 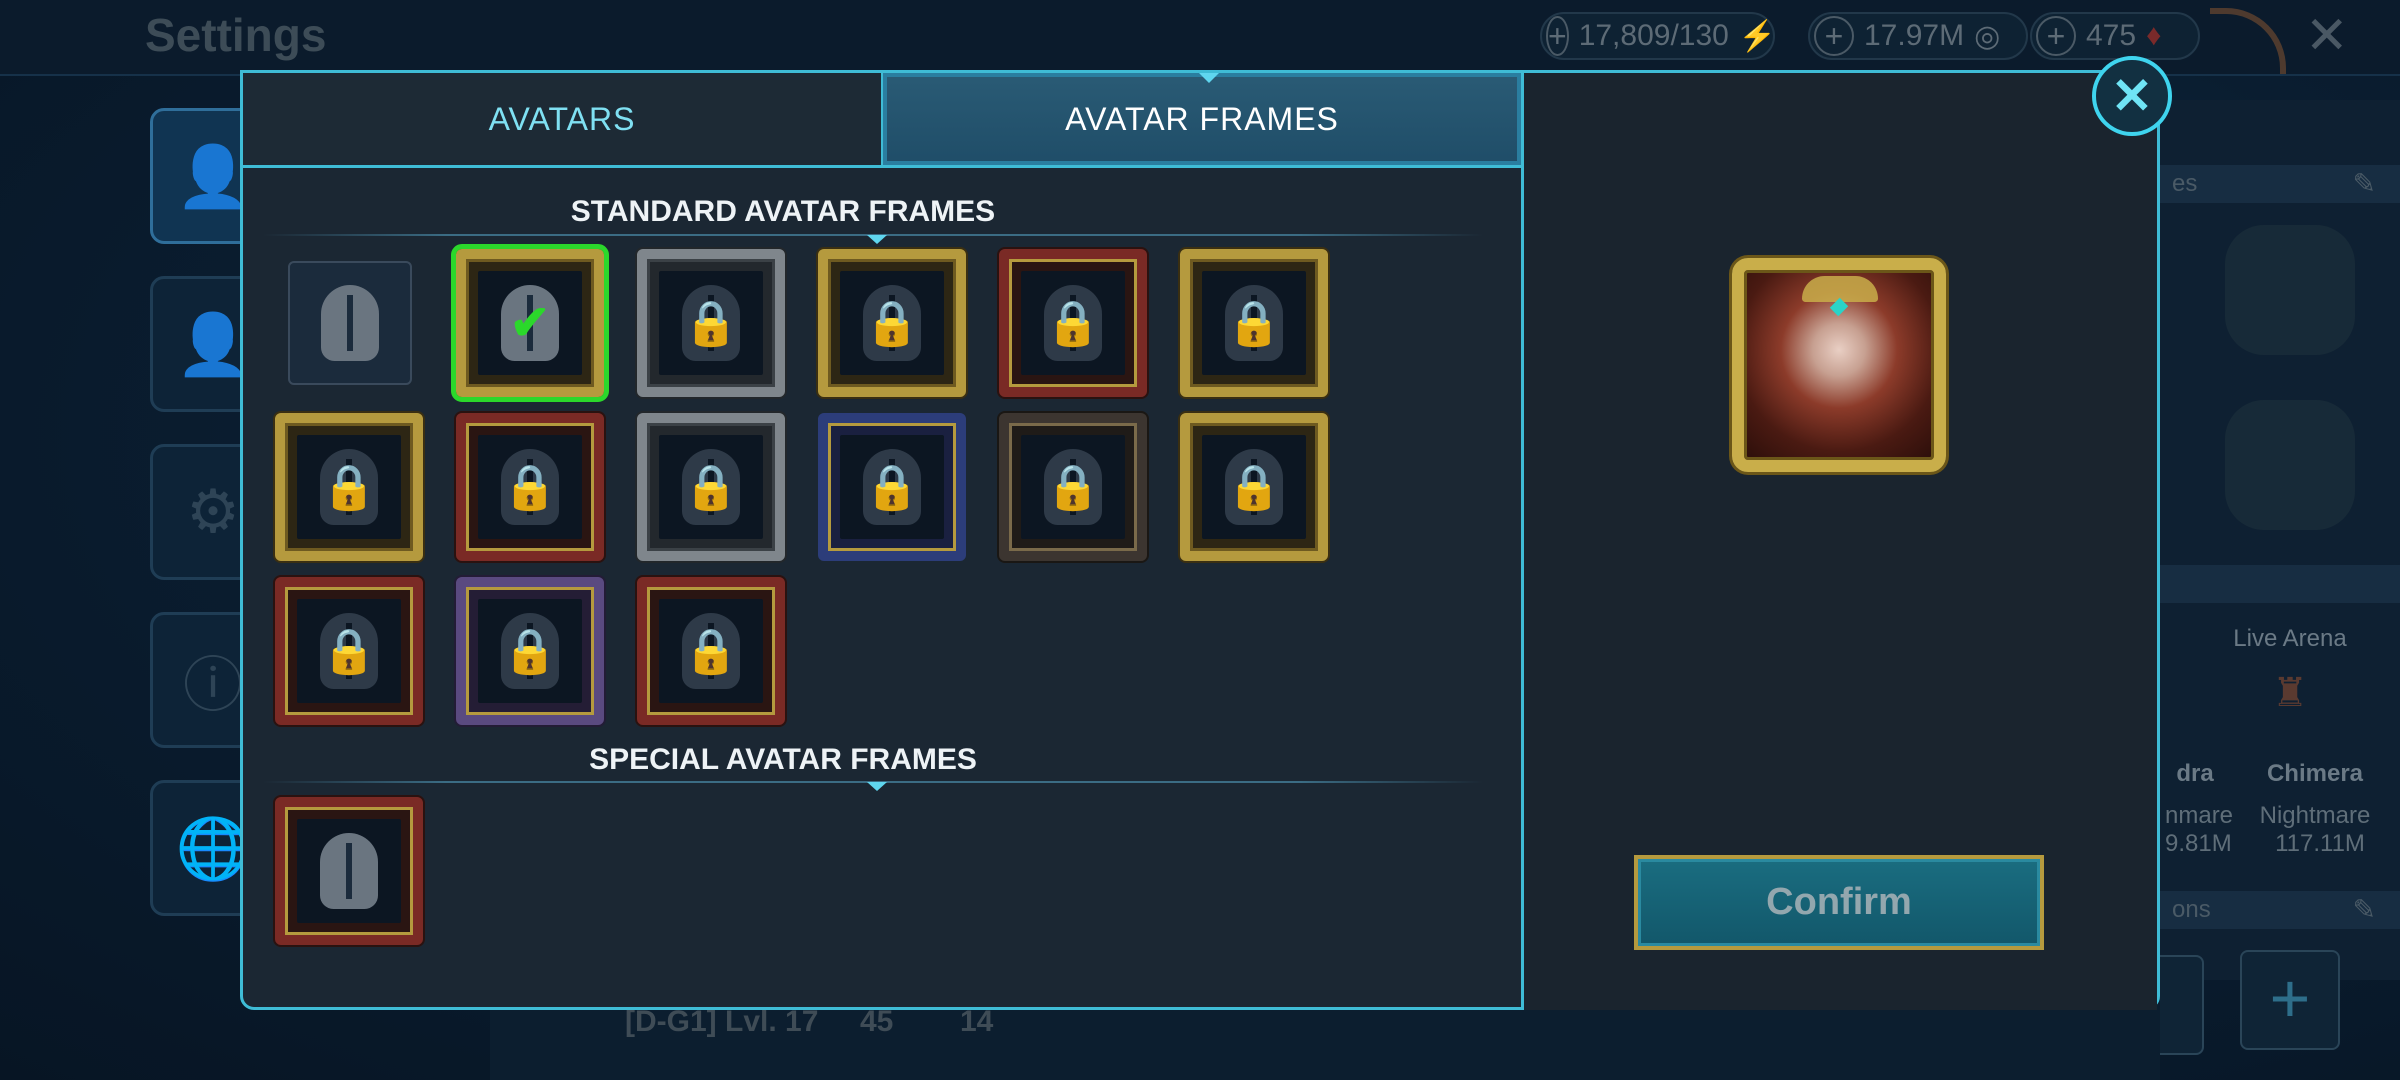 I want to click on frame-default-inner, so click(x=350, y=323).